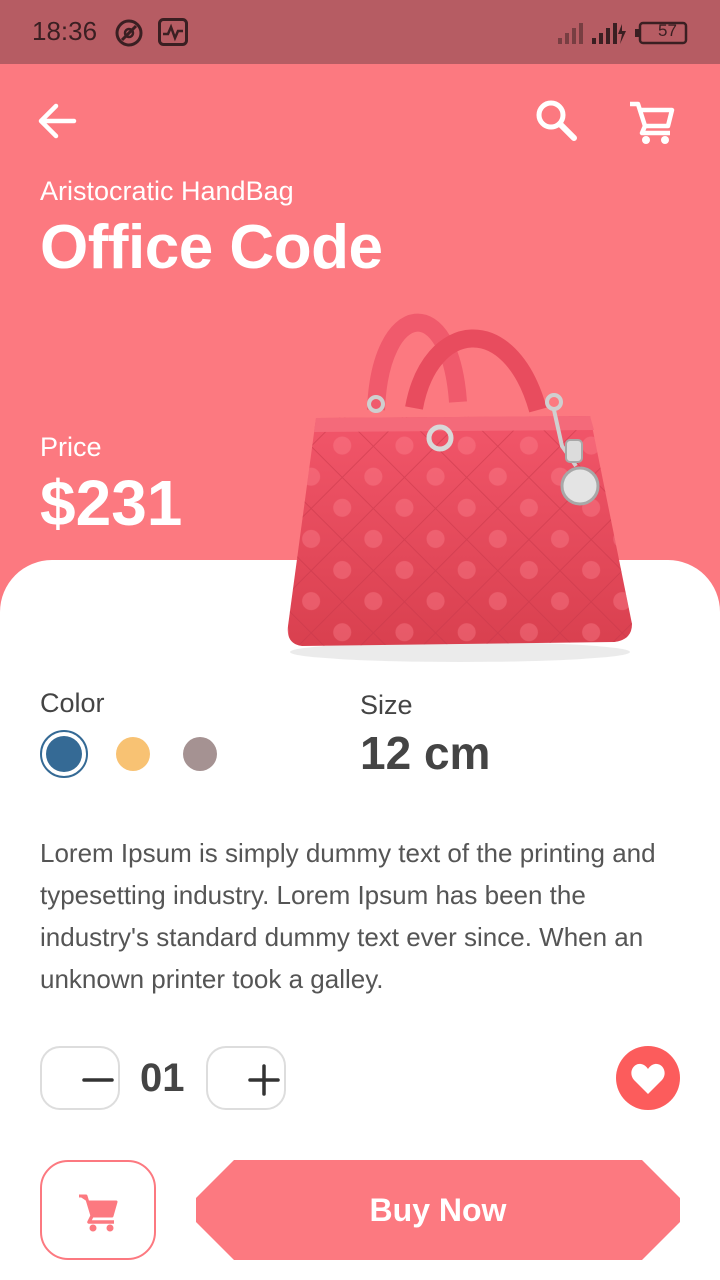 The image size is (720, 1280). I want to click on activity-icon, so click(173, 32).